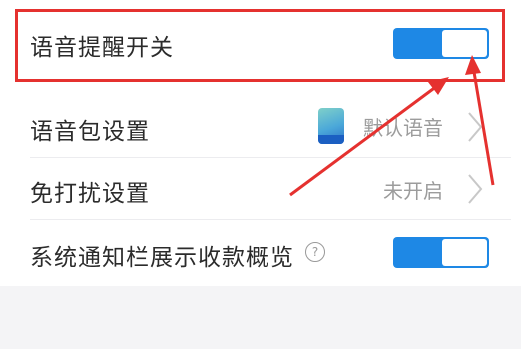  What do you see at coordinates (363, 140) in the screenshot?
I see `annotation-arrow-long` at bounding box center [363, 140].